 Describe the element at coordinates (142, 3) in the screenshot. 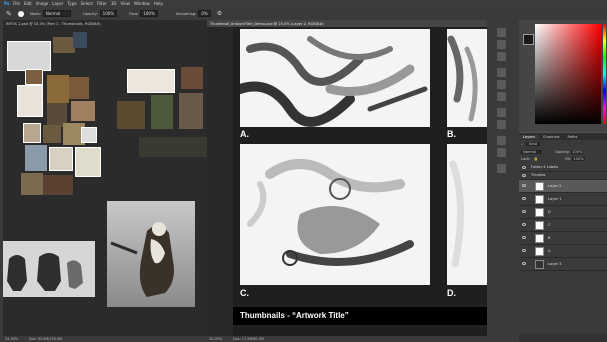

I see `menu-item-window: Window` at that location.